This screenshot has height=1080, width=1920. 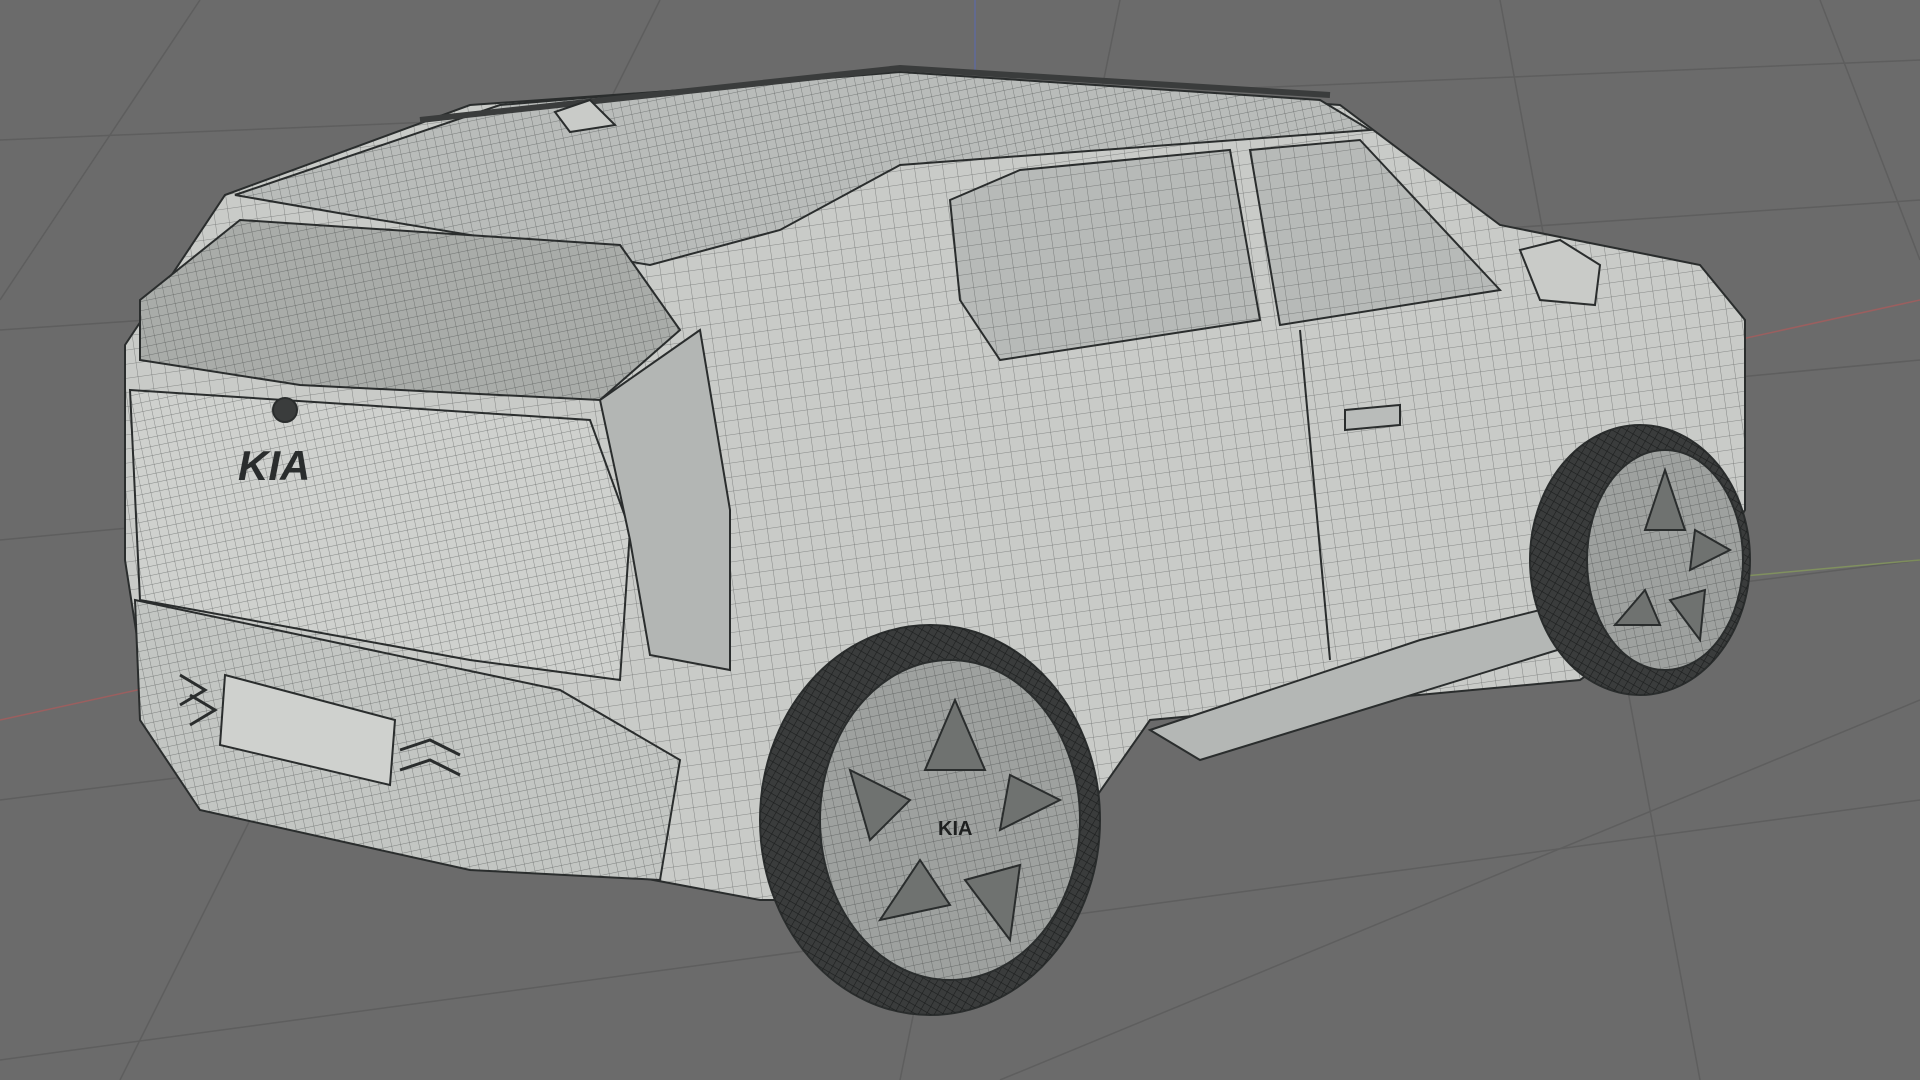 I want to click on rear-wheel: KIA, so click(x=930, y=820).